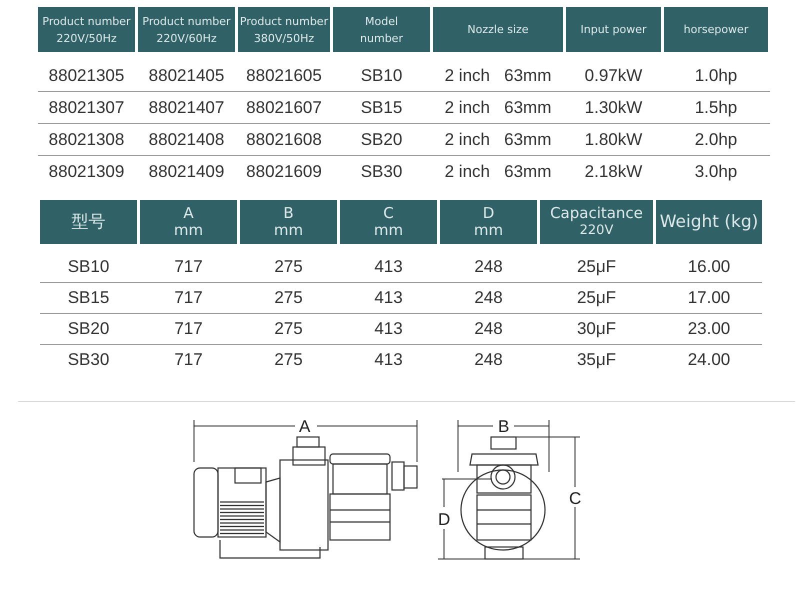 This screenshot has height=600, width=800. I want to click on table-cell-text: 35μF, so click(597, 360).